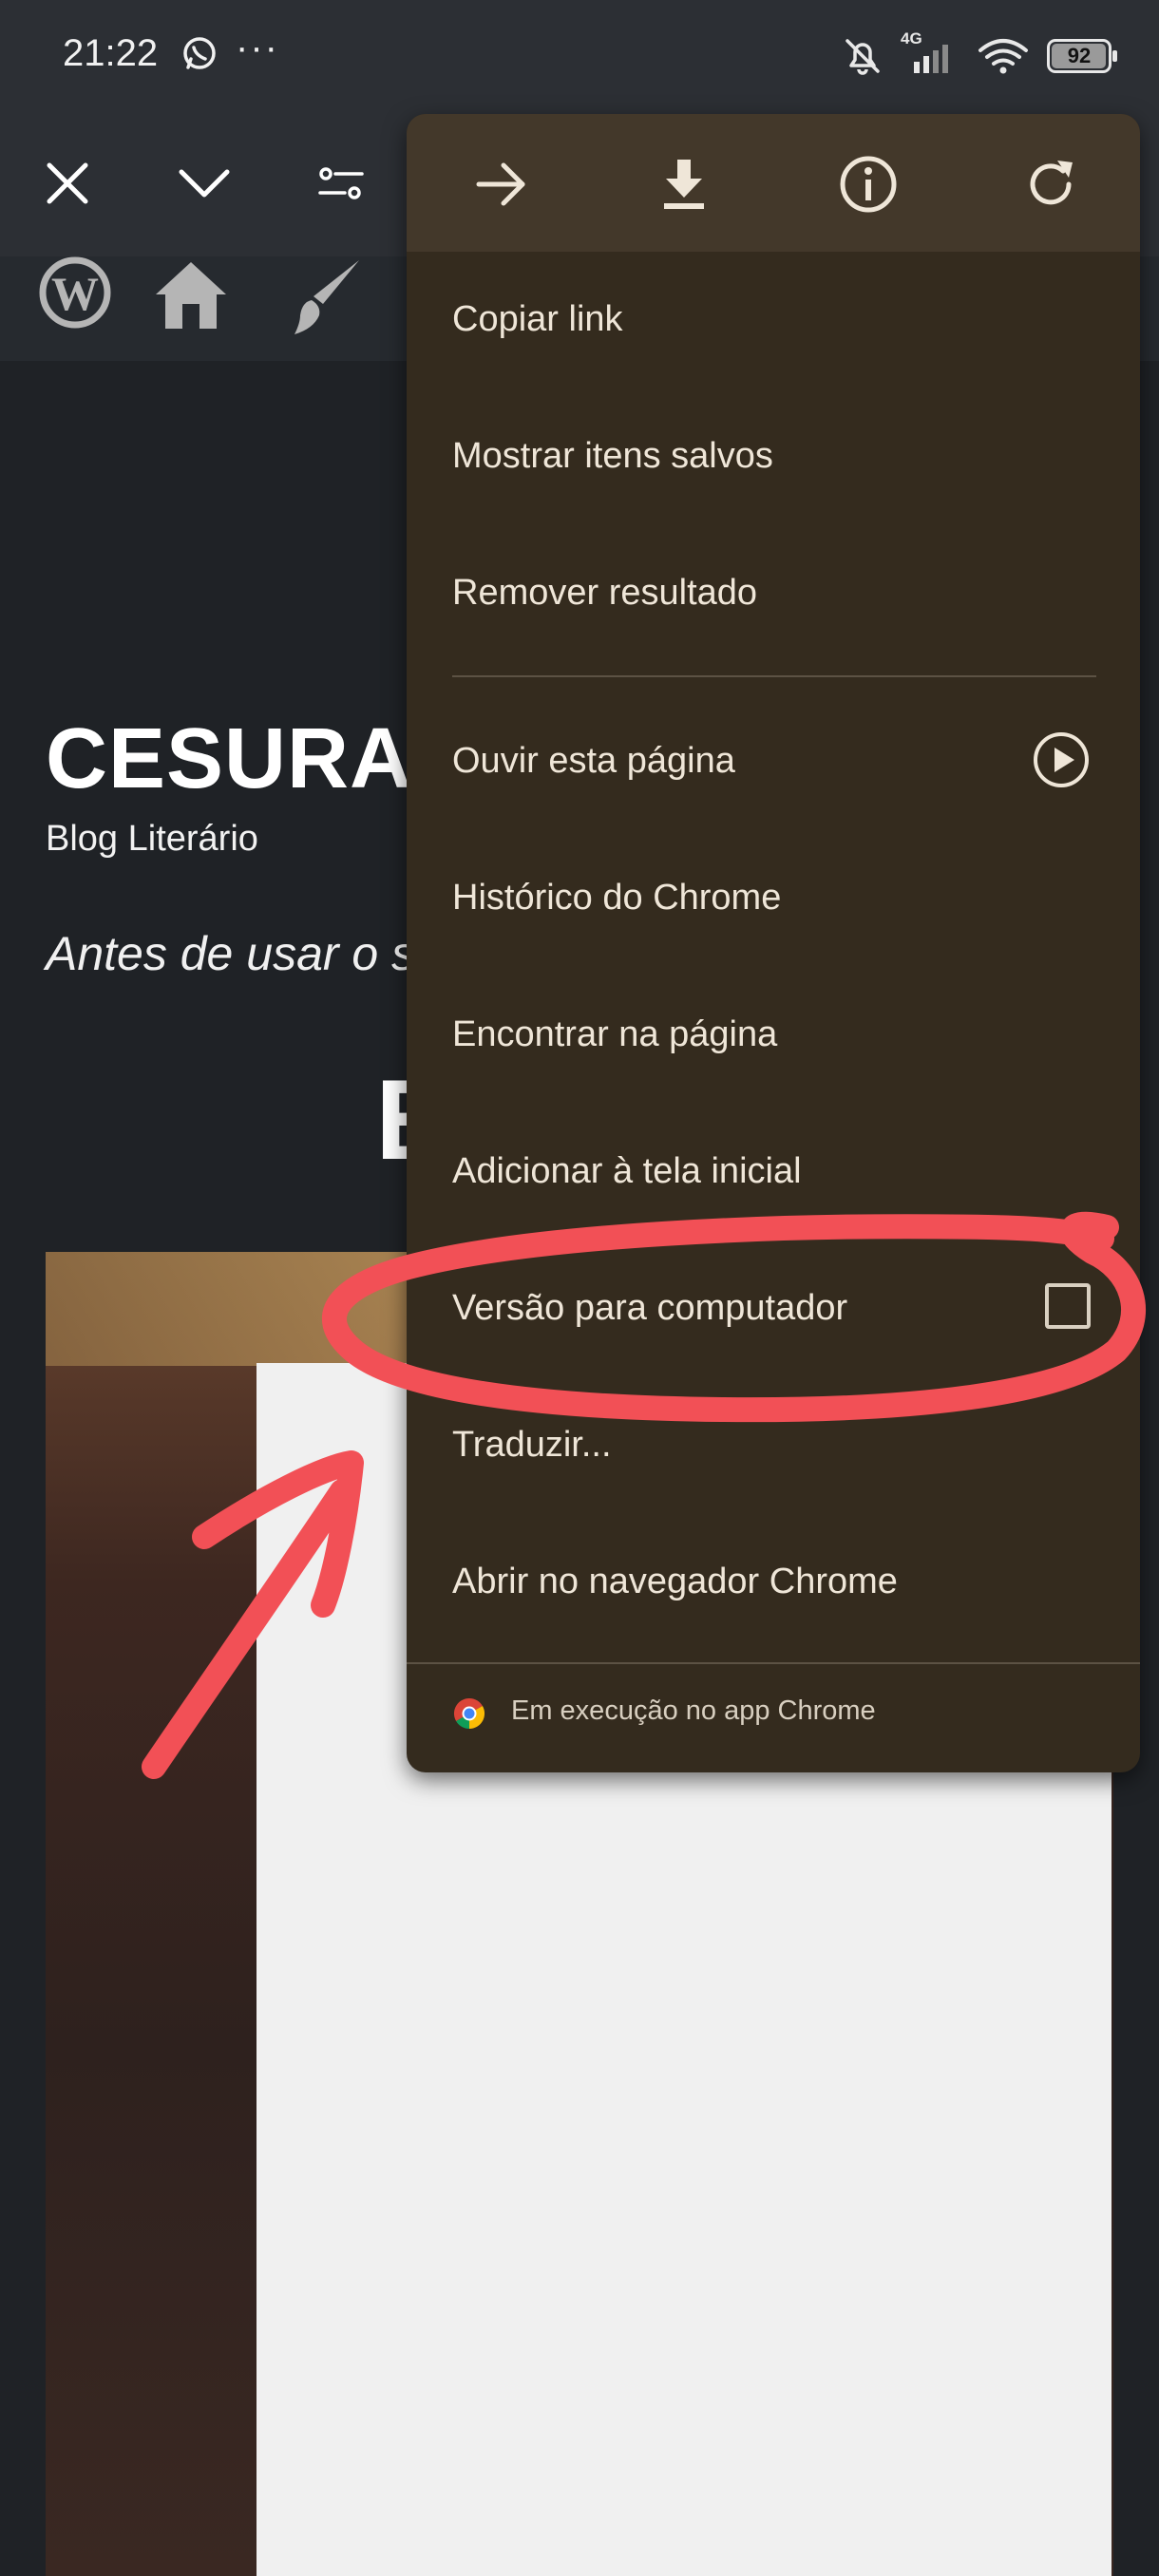 The height and width of the screenshot is (2576, 1159). Describe the element at coordinates (775, 319) in the screenshot. I see `menu-item-copy-link: Copiar link` at that location.